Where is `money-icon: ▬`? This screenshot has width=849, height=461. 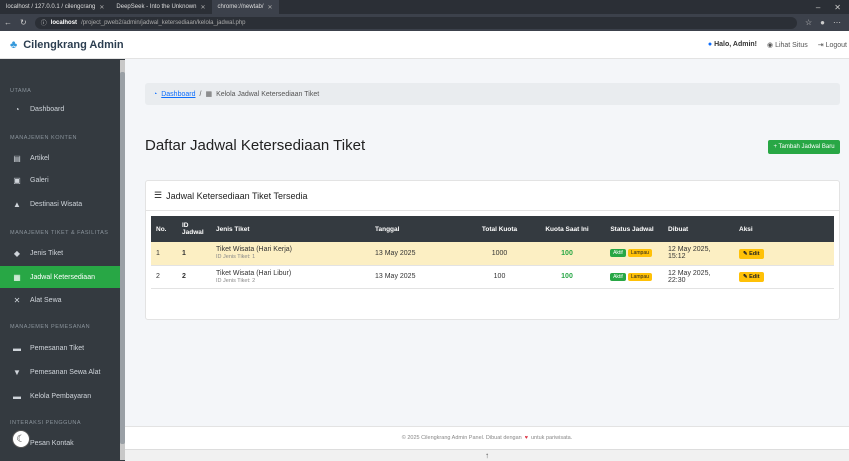 money-icon: ▬ is located at coordinates (17, 396).